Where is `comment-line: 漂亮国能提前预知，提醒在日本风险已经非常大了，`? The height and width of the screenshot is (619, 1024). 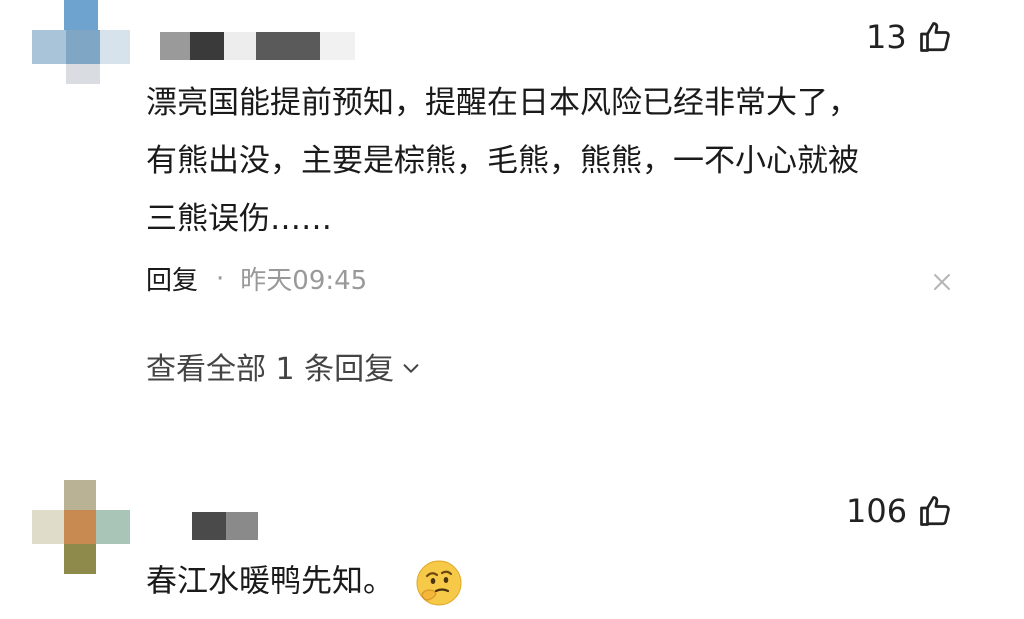
comment-line: 漂亮国能提前预知，提醒在日本风险已经非常大了， is located at coordinates (502, 103).